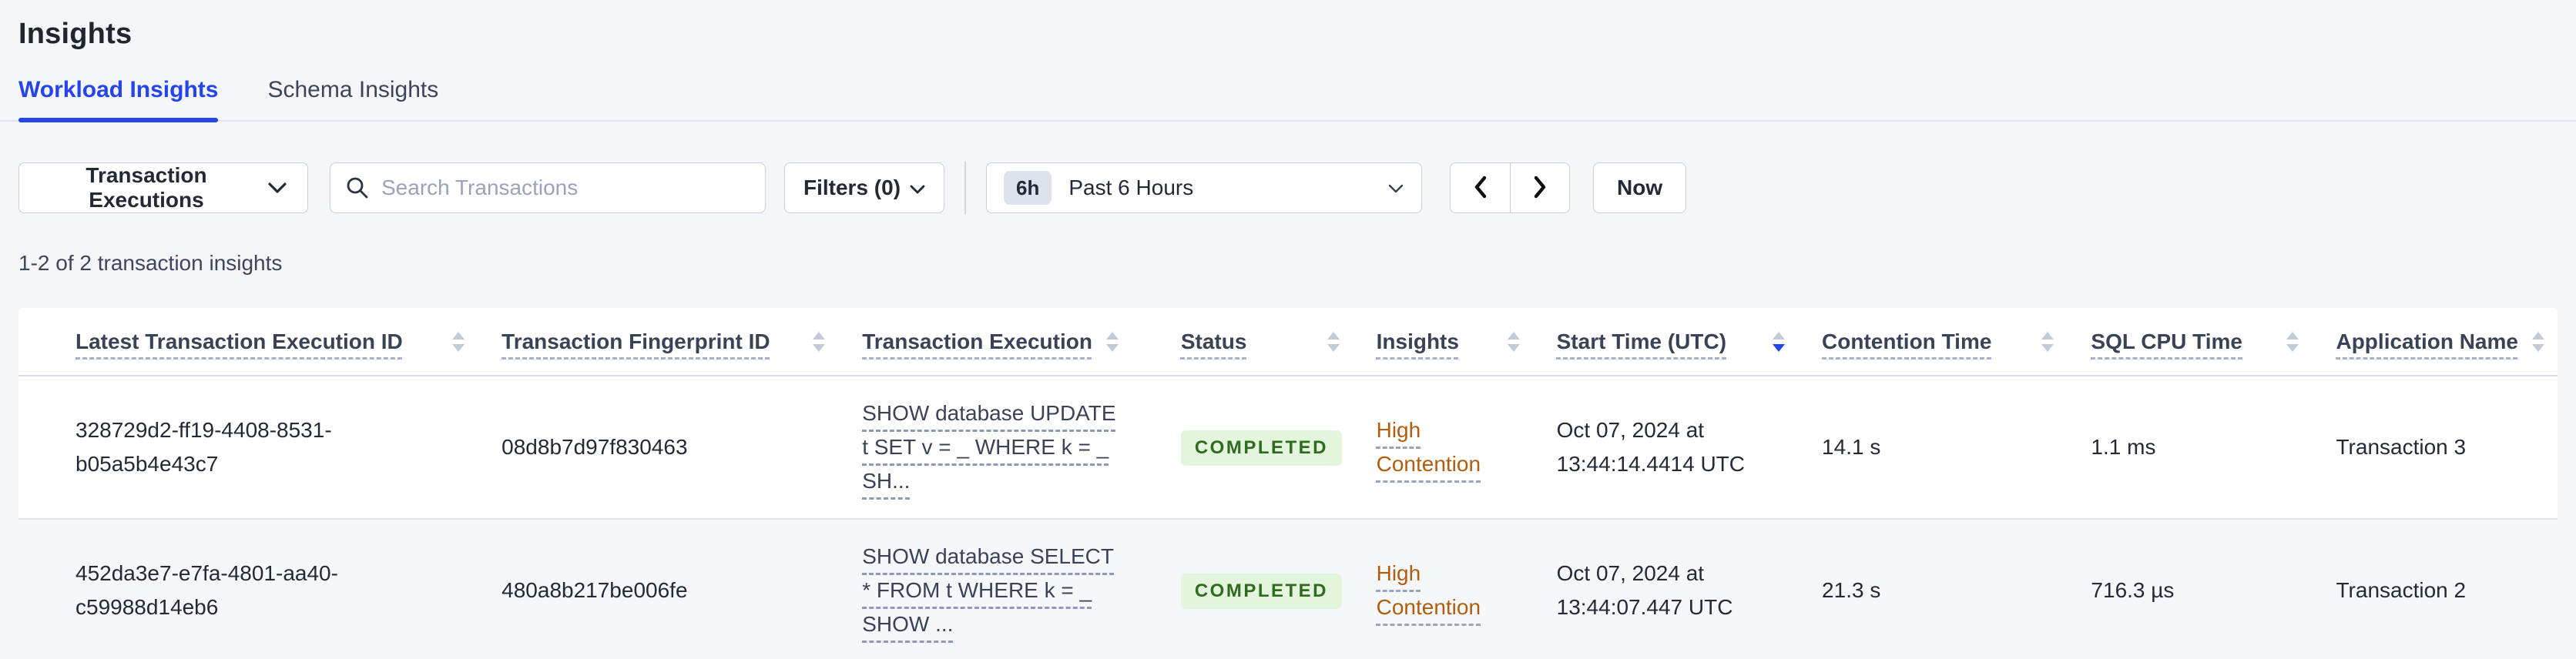 This screenshot has height=659, width=2576. I want to click on column-header-transaction-fingerprint-id: Transaction Fingerprint ID, so click(663, 342).